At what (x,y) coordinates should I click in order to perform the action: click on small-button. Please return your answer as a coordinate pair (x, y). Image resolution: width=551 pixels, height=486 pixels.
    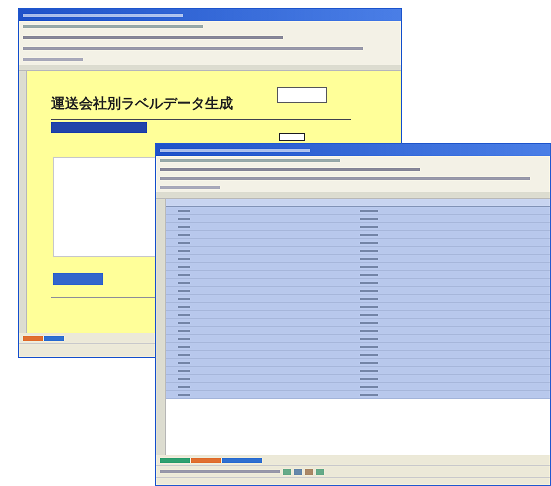
    Looking at the image, I should click on (292, 137).